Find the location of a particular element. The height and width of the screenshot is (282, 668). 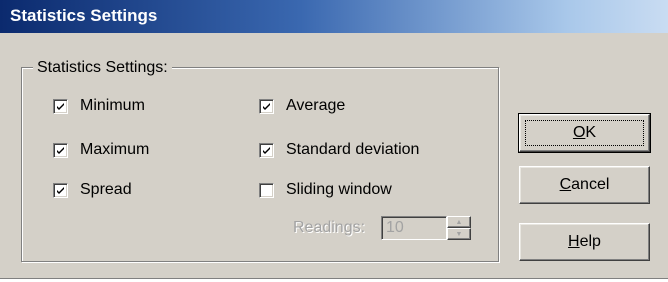

help-button-label: Help is located at coordinates (584, 241).